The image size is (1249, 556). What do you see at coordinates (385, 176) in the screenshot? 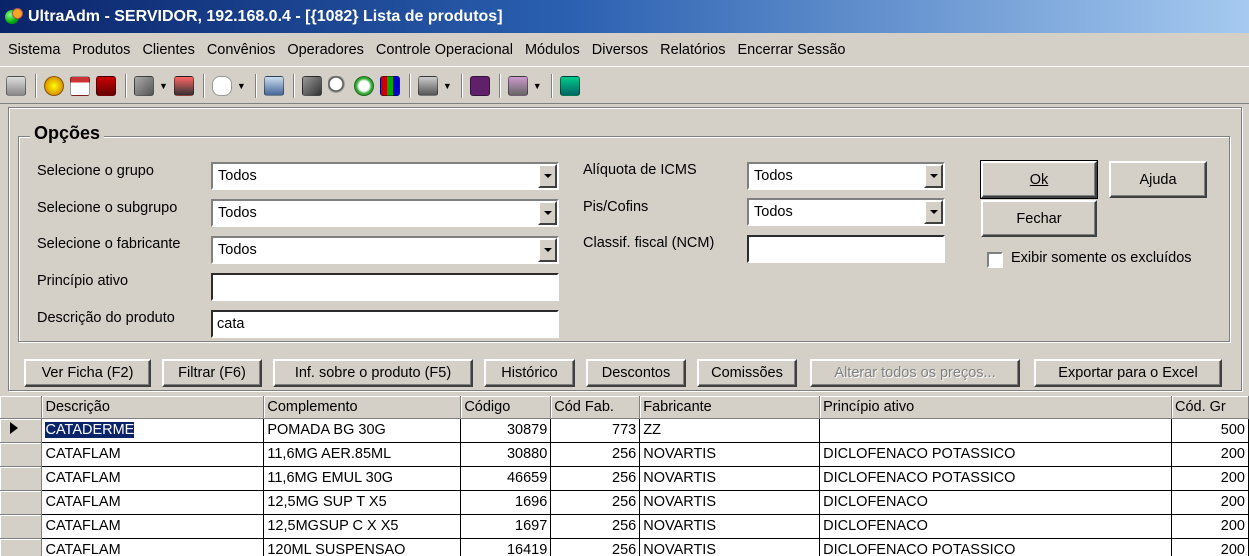
I see `grupo-select: Todos` at bounding box center [385, 176].